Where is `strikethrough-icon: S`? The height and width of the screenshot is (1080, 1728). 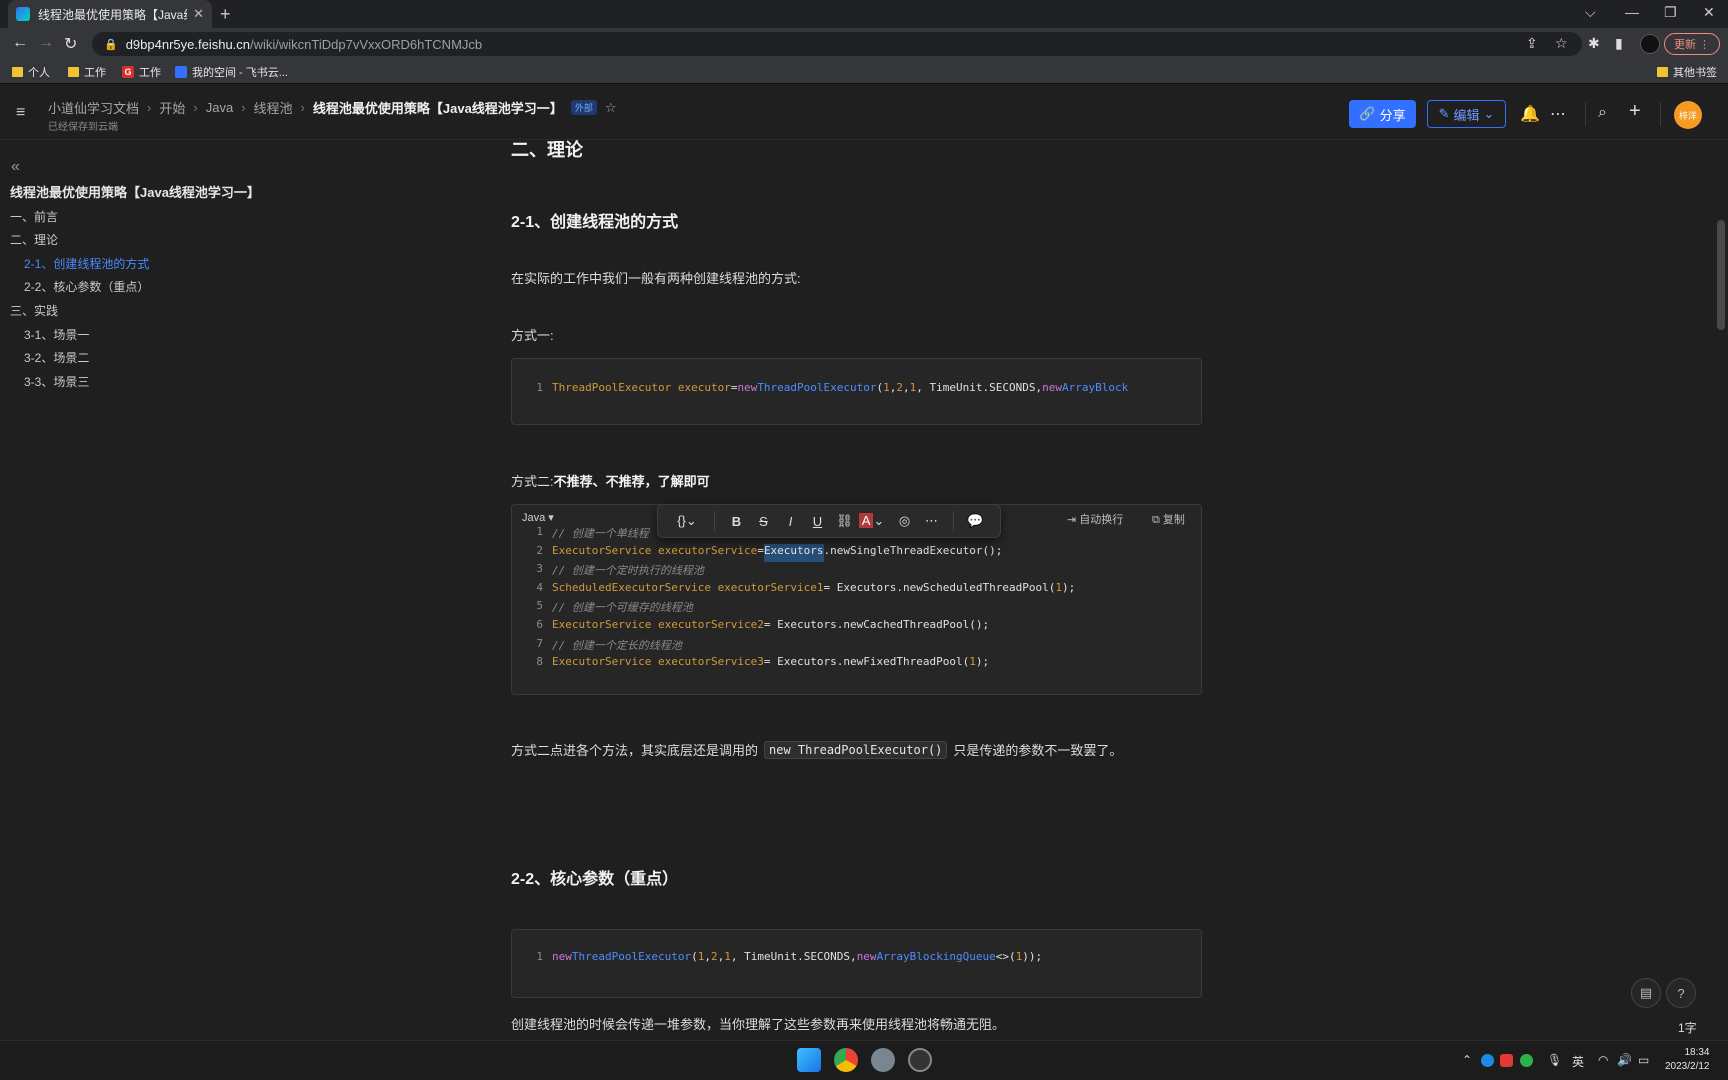
strikethrough-icon: S is located at coordinates (763, 521).